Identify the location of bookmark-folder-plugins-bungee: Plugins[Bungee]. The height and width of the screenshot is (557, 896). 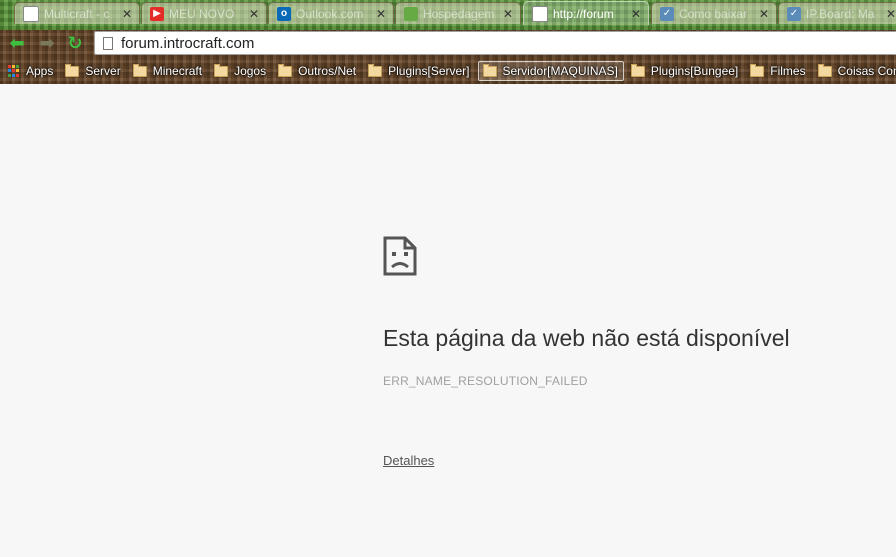
(685, 71).